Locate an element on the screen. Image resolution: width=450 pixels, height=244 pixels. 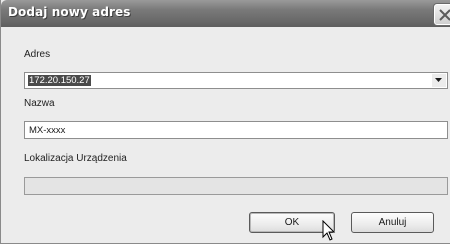
address-dropdown-button is located at coordinates (439, 80).